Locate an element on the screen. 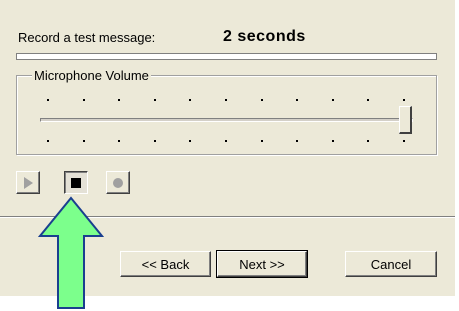 The height and width of the screenshot is (311, 459). stop-button is located at coordinates (76, 182).